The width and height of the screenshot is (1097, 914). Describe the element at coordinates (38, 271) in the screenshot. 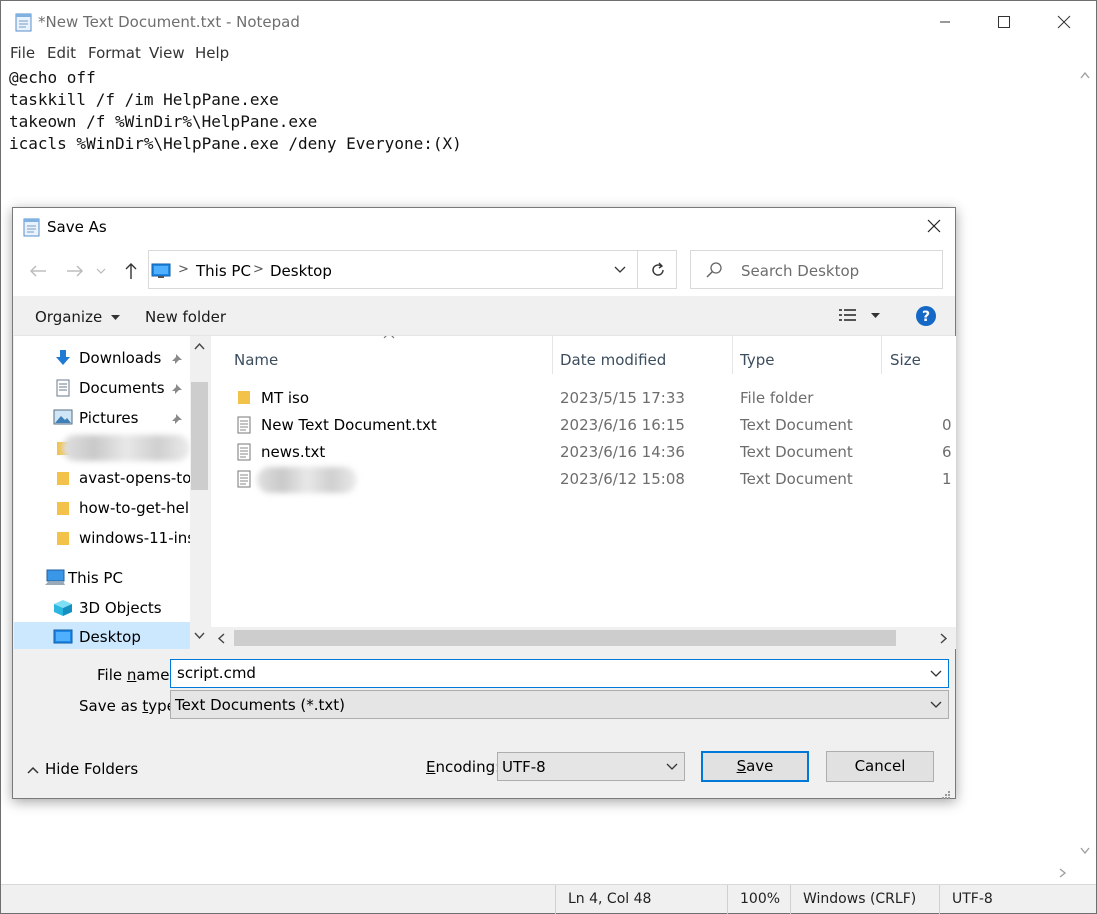

I see `back-button` at that location.